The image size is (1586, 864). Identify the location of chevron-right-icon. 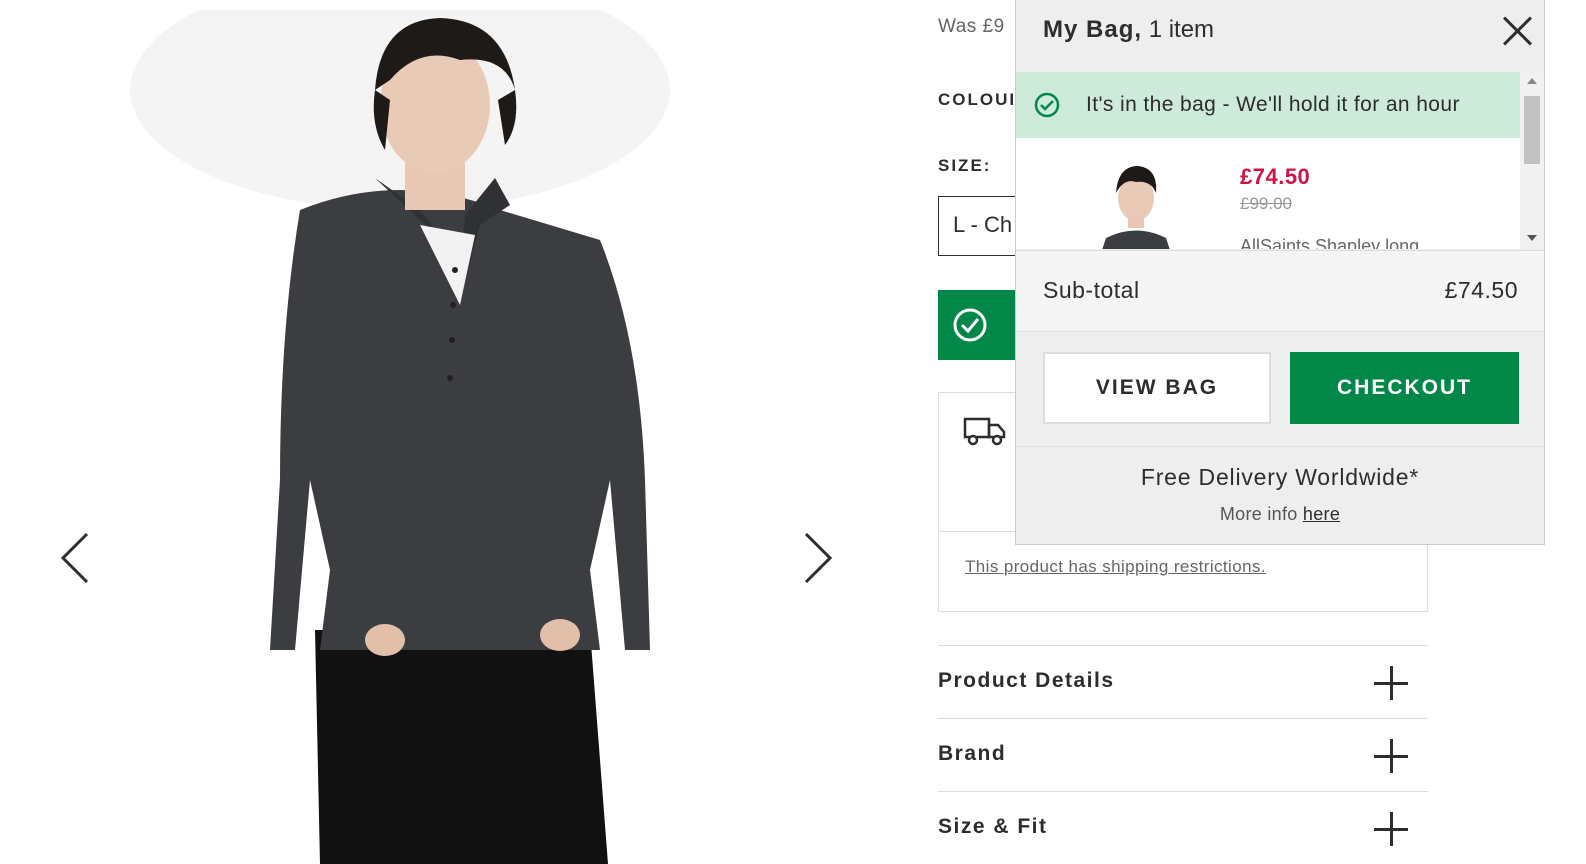
(818, 558).